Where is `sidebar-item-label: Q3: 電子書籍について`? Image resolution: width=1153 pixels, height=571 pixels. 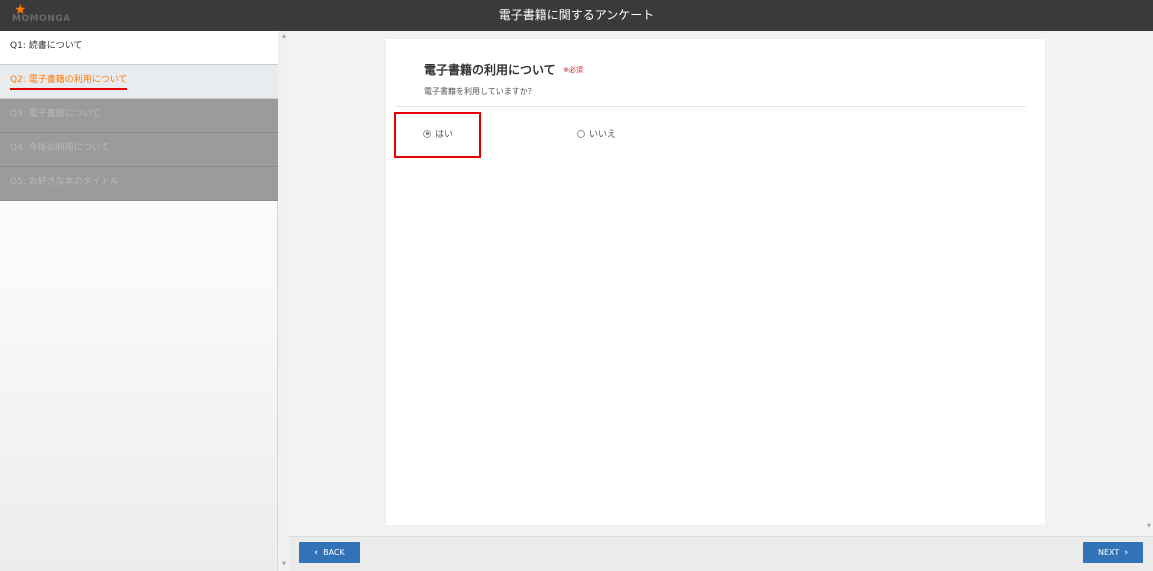
sidebar-item-label: Q3: 電子書籍について is located at coordinates (55, 114).